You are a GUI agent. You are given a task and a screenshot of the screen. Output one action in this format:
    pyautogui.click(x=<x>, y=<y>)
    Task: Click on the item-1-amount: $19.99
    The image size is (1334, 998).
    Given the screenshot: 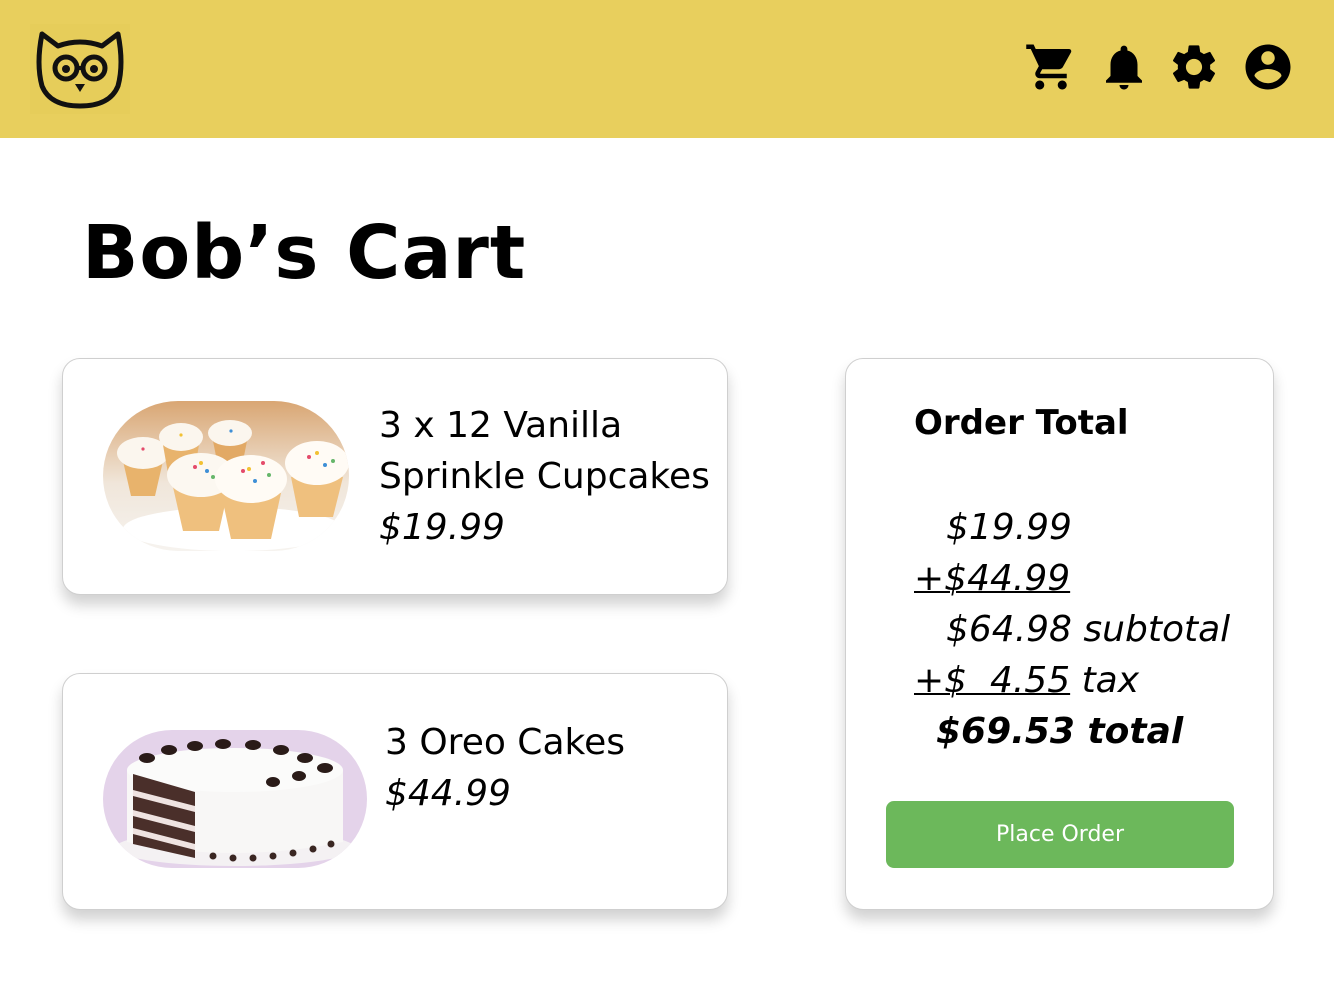 What is the action you would take?
    pyautogui.click(x=1009, y=527)
    